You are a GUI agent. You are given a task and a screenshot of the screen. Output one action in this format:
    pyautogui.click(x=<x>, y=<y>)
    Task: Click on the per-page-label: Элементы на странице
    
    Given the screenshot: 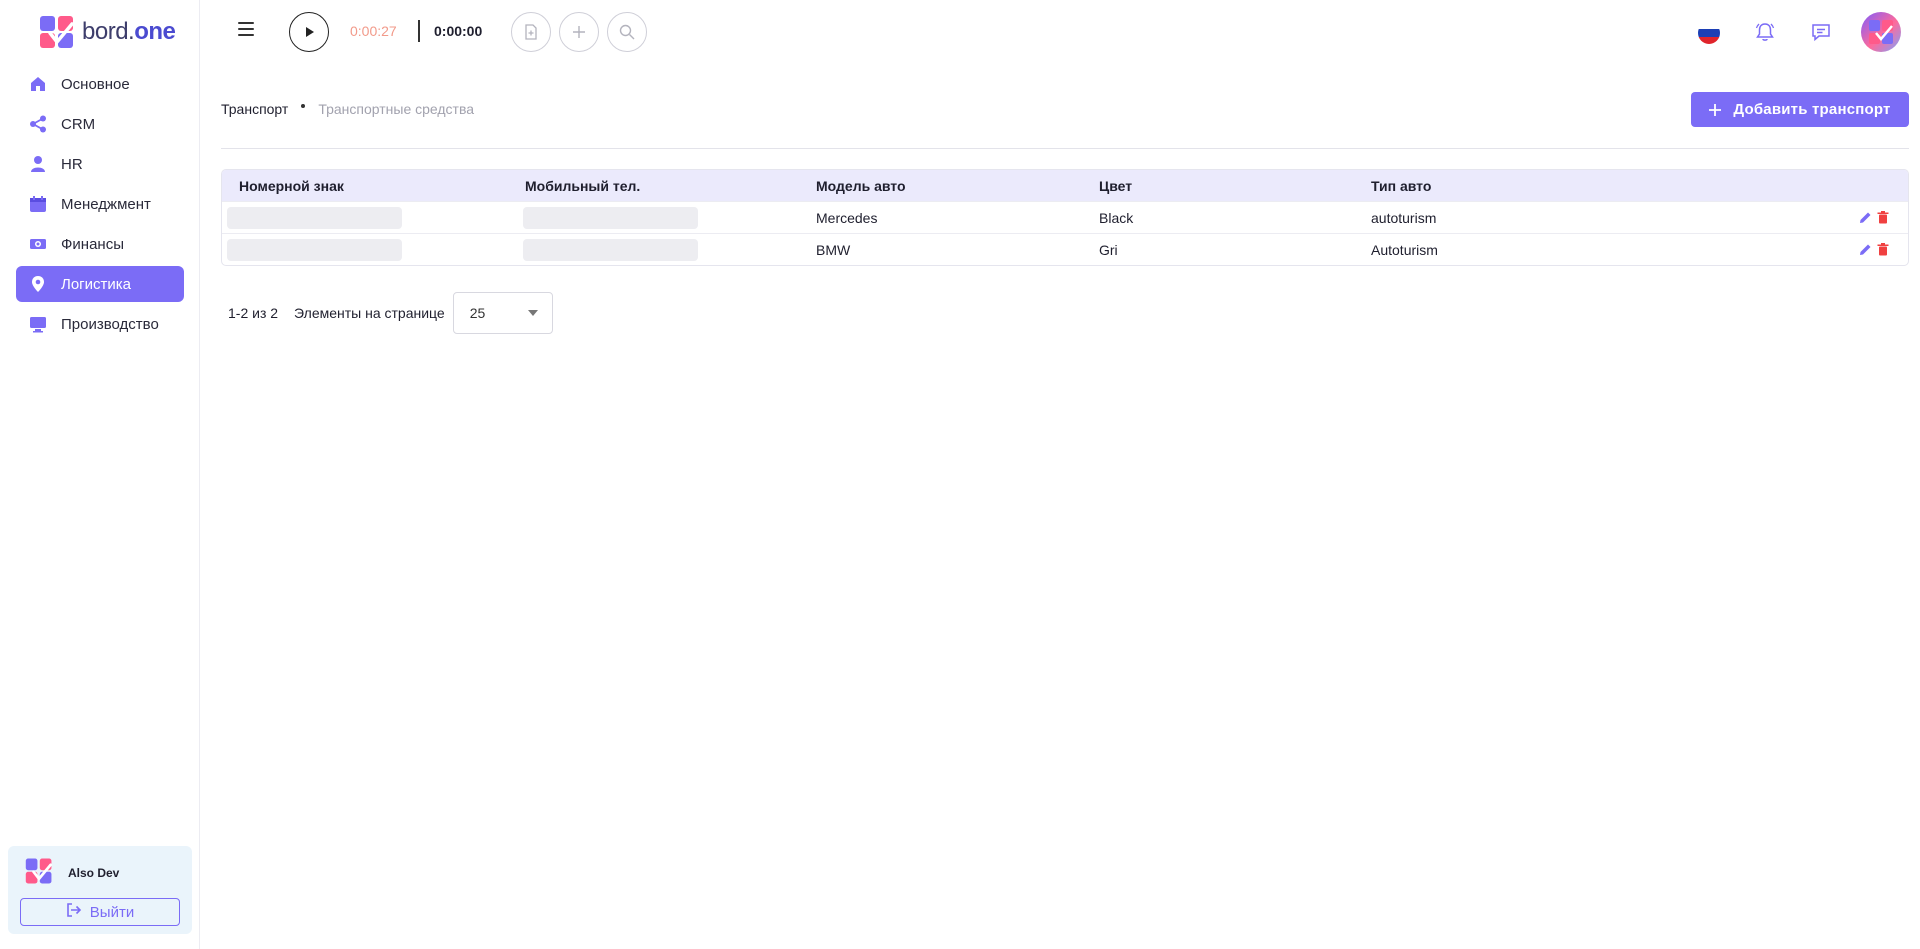 What is the action you would take?
    pyautogui.click(x=369, y=313)
    